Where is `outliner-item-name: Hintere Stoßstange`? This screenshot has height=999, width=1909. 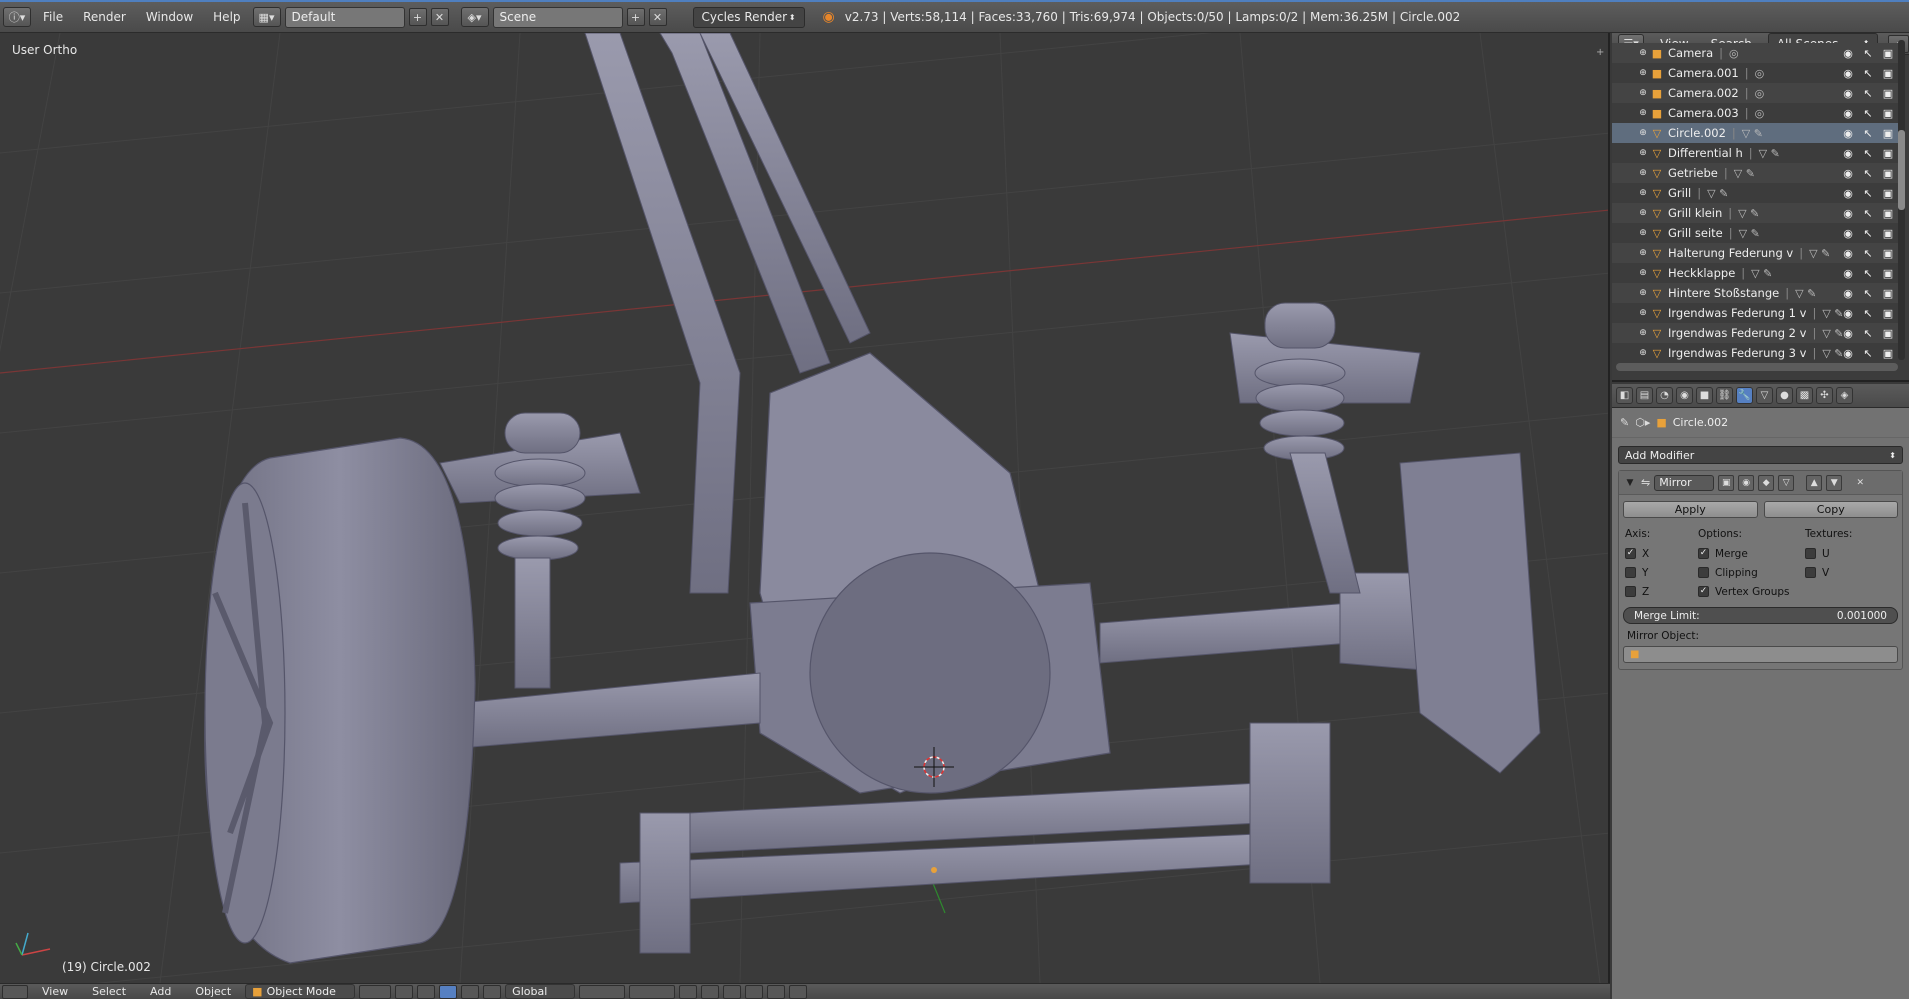 outliner-item-name: Hintere Stoßstange is located at coordinates (1723, 293).